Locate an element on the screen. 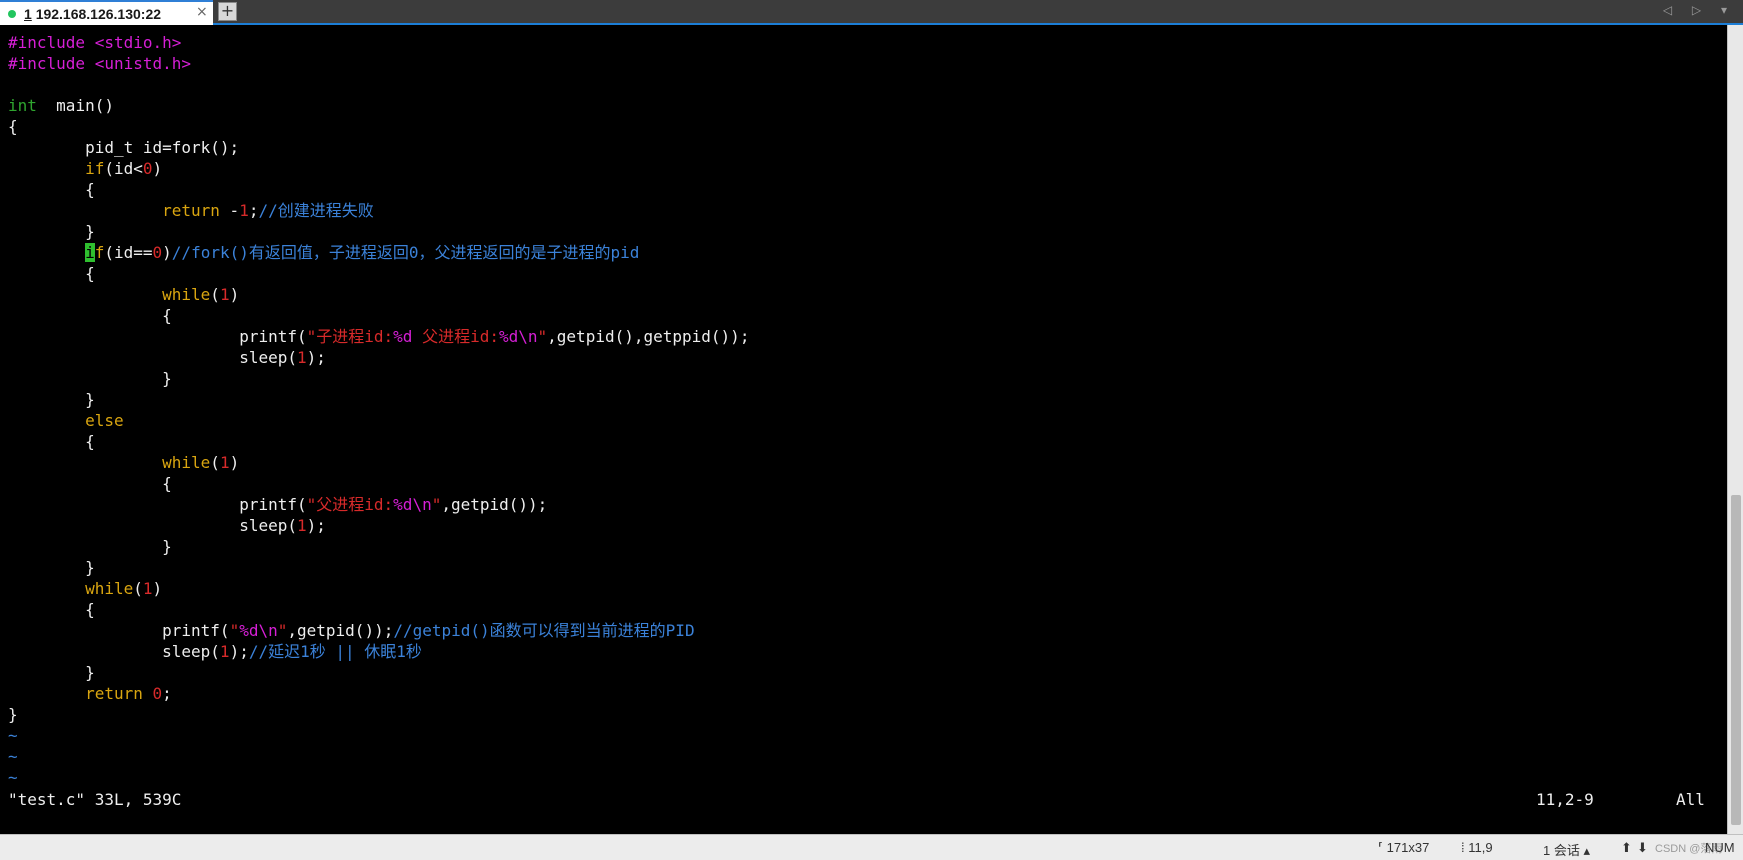 The image size is (1743, 860). download-arrow-icon: ⬇ is located at coordinates (1642, 847).